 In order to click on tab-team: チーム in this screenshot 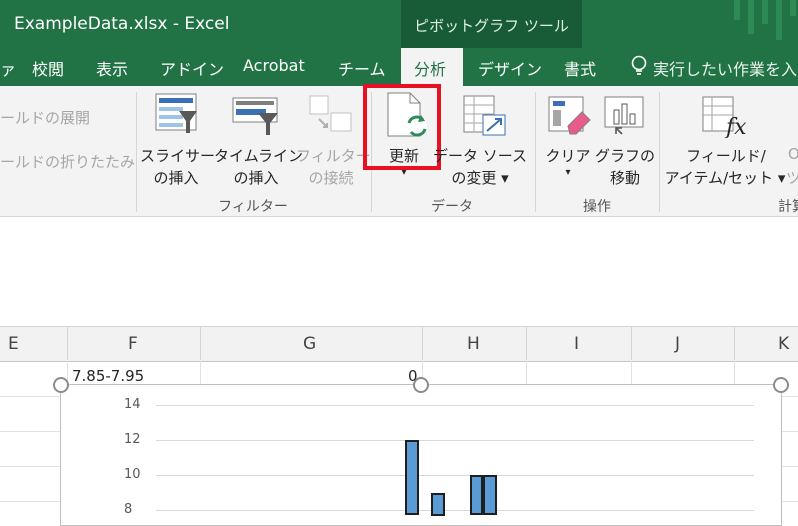, I will do `click(362, 68)`.